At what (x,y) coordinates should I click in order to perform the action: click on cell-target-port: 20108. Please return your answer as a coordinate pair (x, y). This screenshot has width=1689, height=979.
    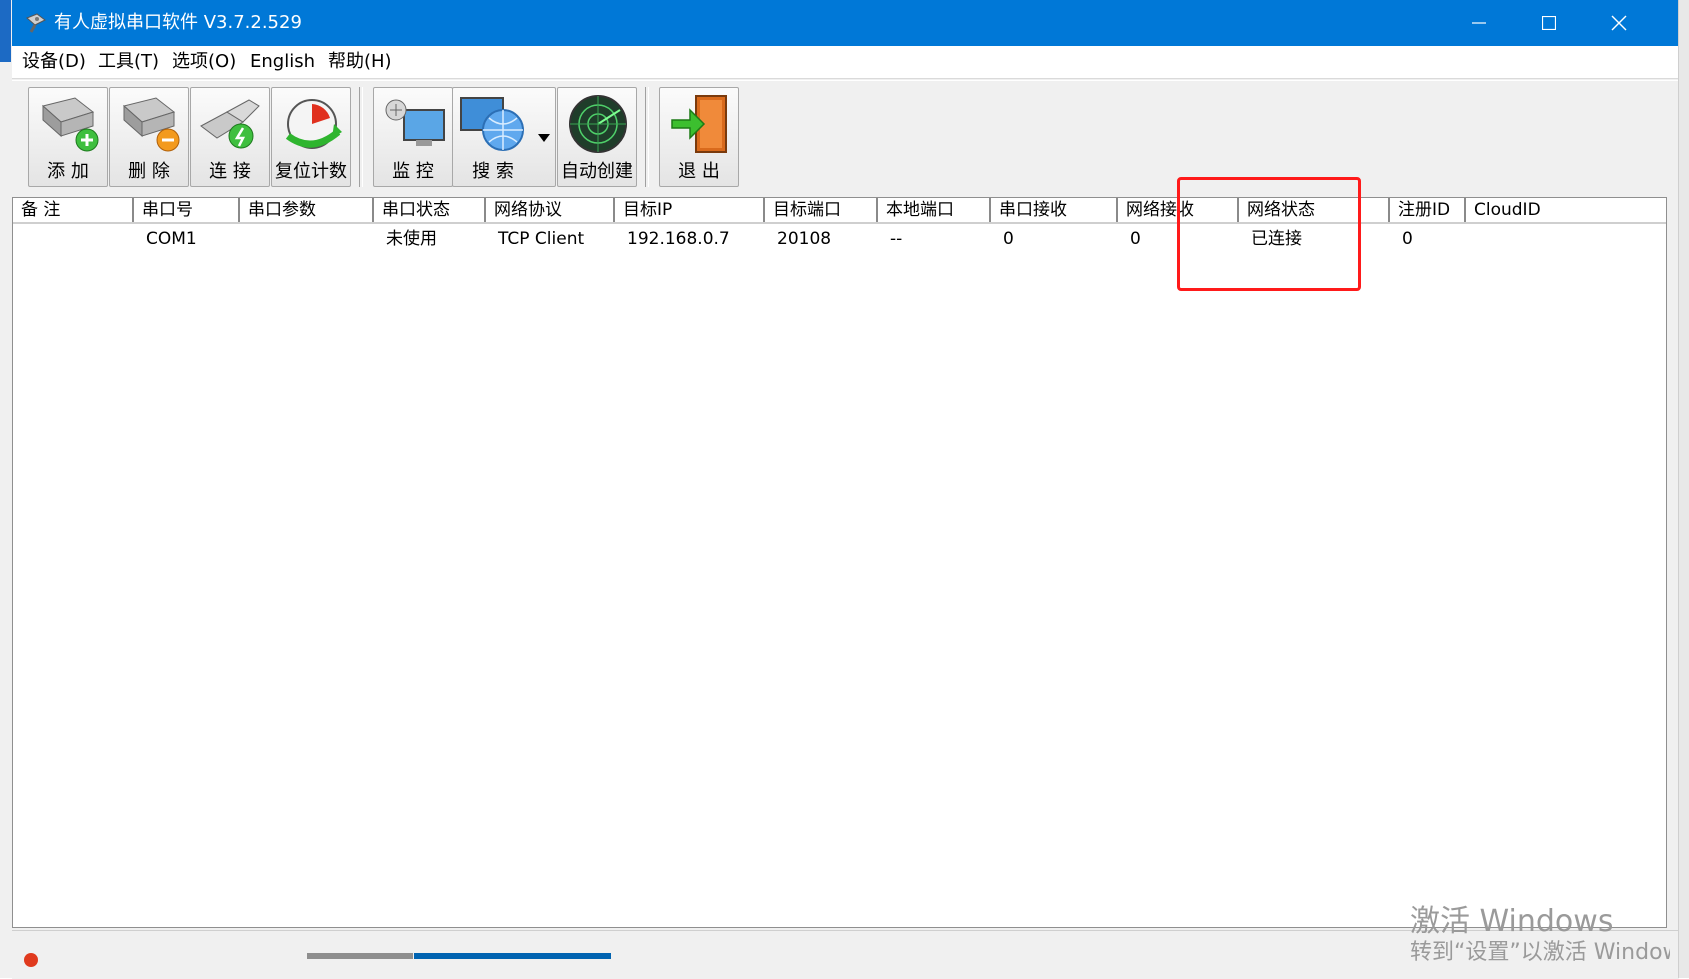
    Looking at the image, I should click on (804, 239).